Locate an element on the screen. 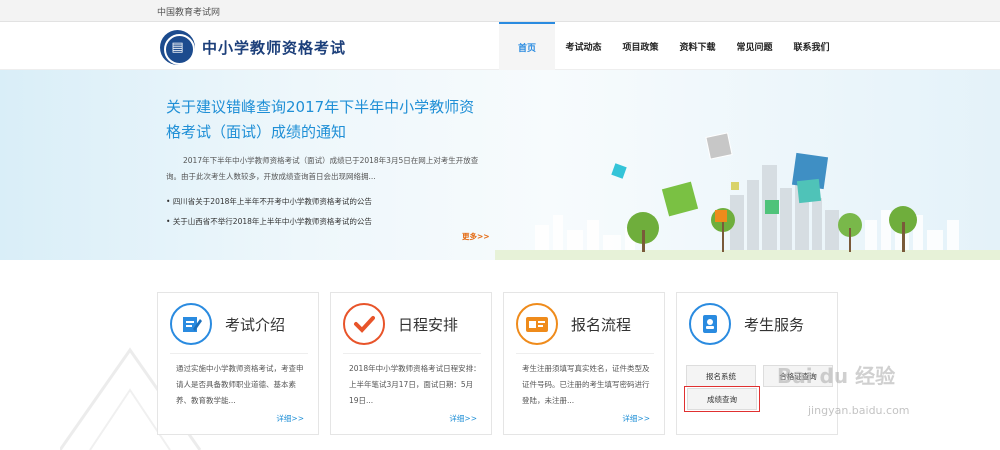 This screenshot has width=1000, height=450. main-nav: 首页 考试动态 项目政策 资料下载 常见问题 联系我们 is located at coordinates (669, 46).